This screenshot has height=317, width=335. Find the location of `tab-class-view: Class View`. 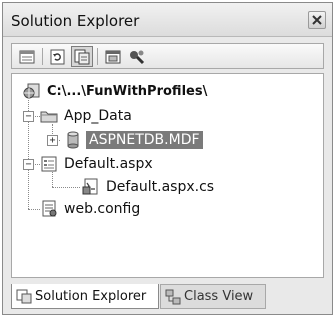

tab-class-view: Class View is located at coordinates (213, 296).